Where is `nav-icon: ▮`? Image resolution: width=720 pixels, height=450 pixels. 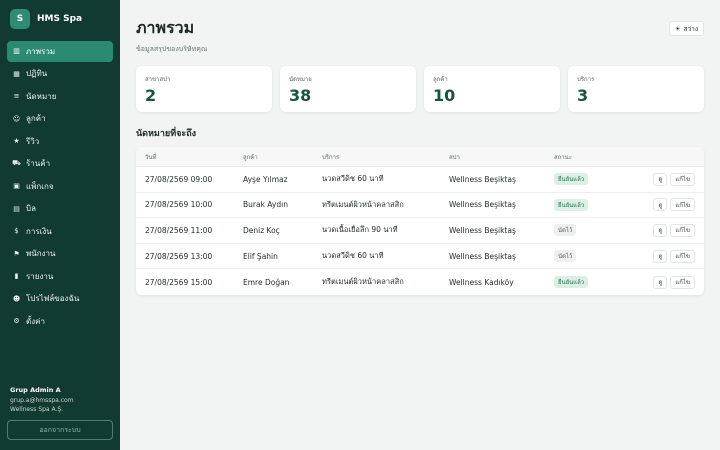
nav-icon: ▮ is located at coordinates (16, 276).